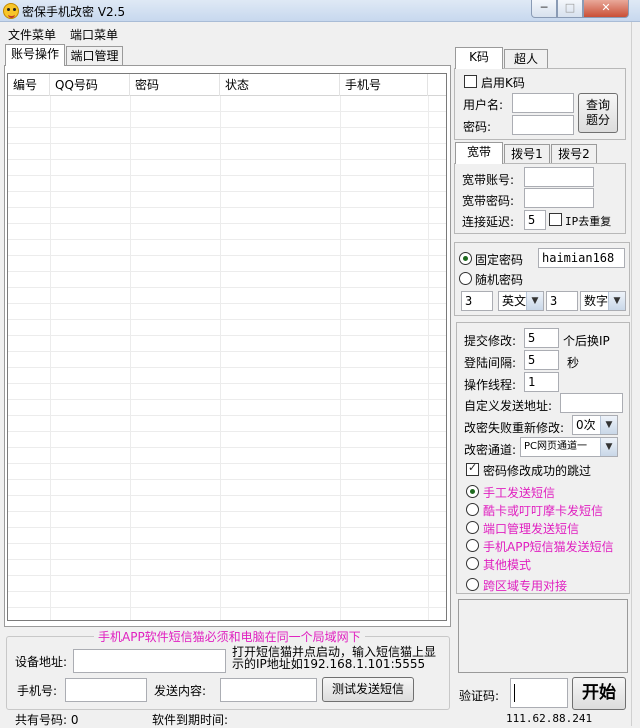 Image resolution: width=640 pixels, height=728 pixels. What do you see at coordinates (479, 58) in the screenshot?
I see `tab-k-code: K码` at bounding box center [479, 58].